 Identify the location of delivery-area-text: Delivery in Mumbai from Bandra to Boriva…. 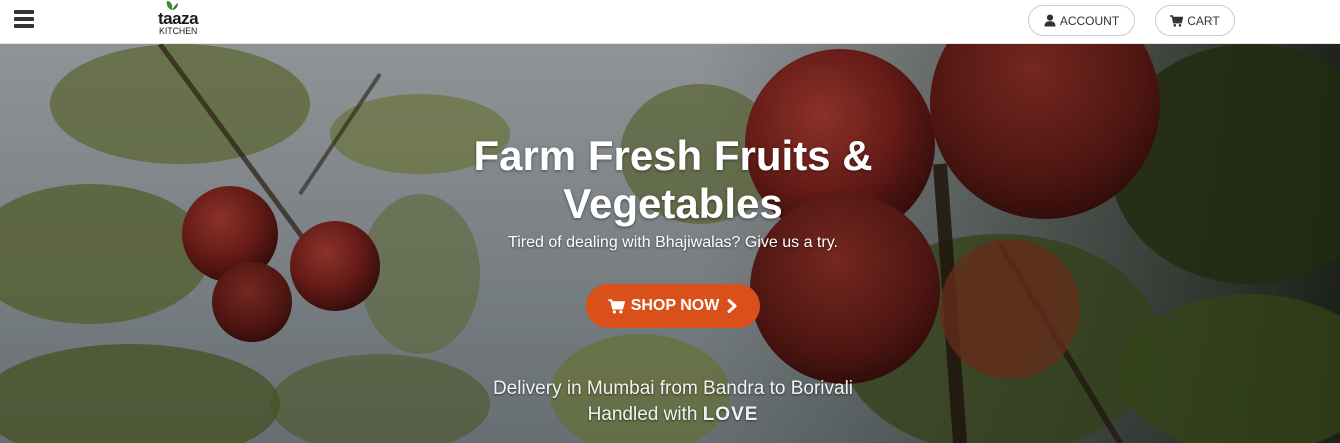
(673, 388).